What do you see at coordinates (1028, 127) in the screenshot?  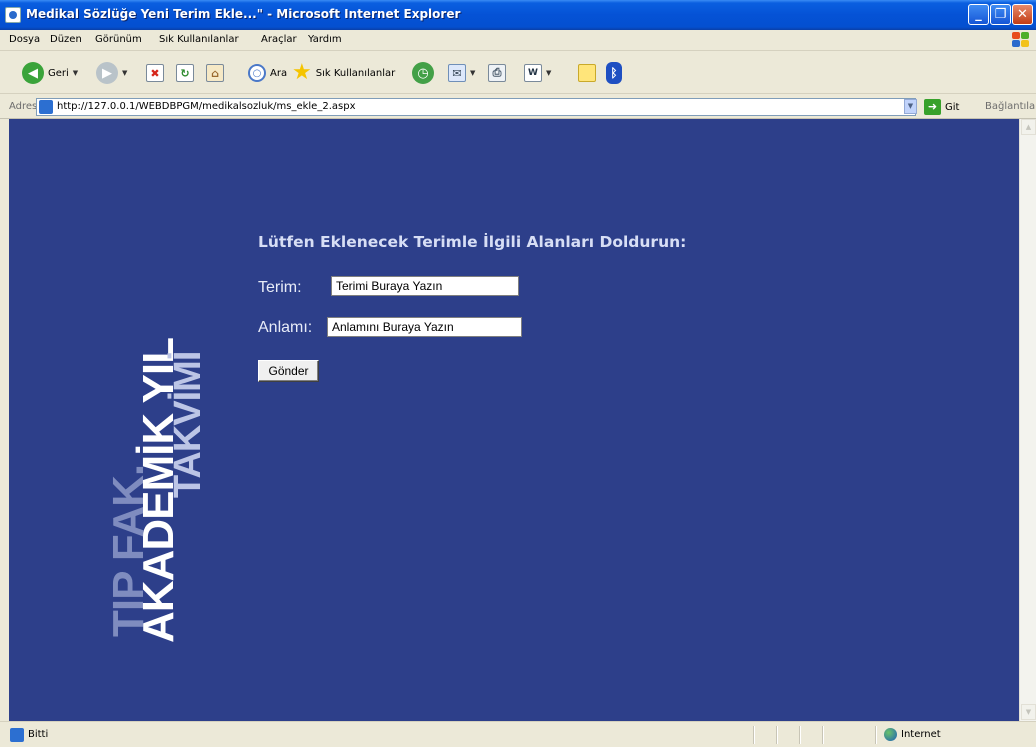 I see `scroll-up-button: ▲` at bounding box center [1028, 127].